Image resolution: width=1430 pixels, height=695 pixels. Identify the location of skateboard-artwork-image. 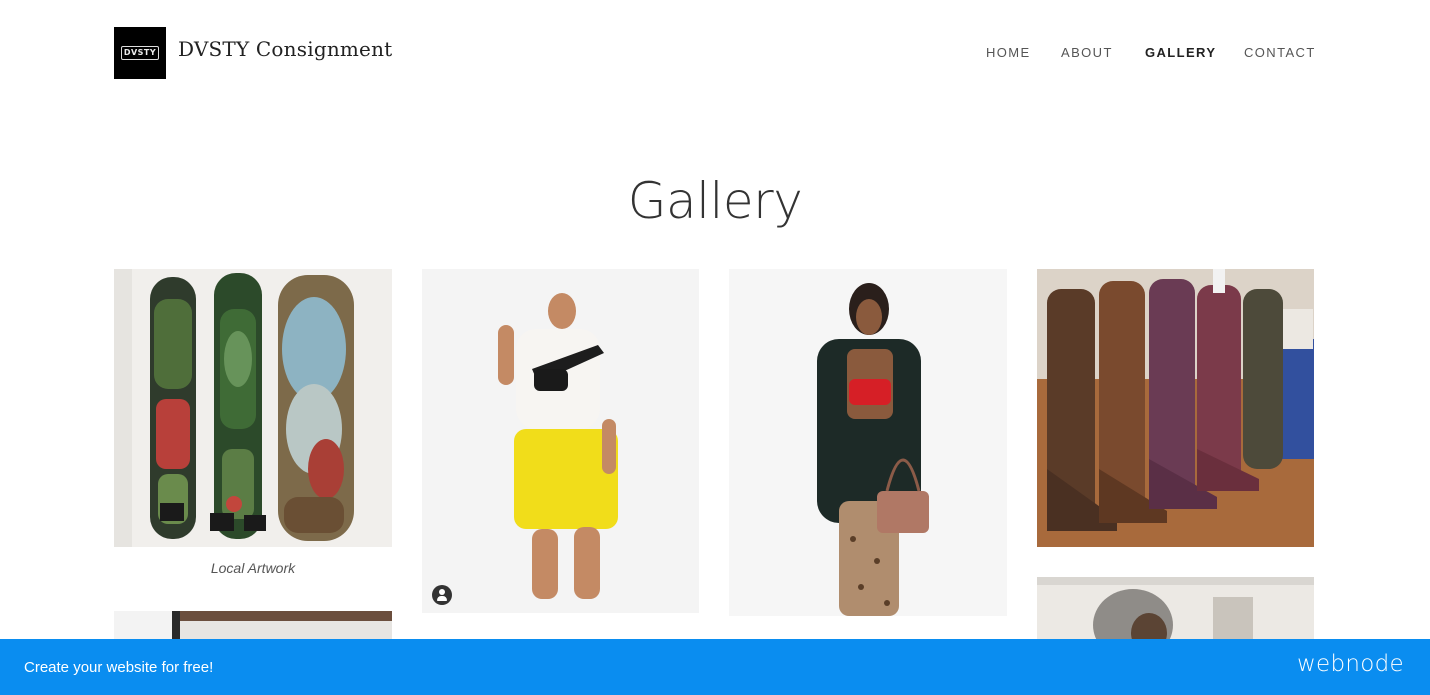
(253, 408).